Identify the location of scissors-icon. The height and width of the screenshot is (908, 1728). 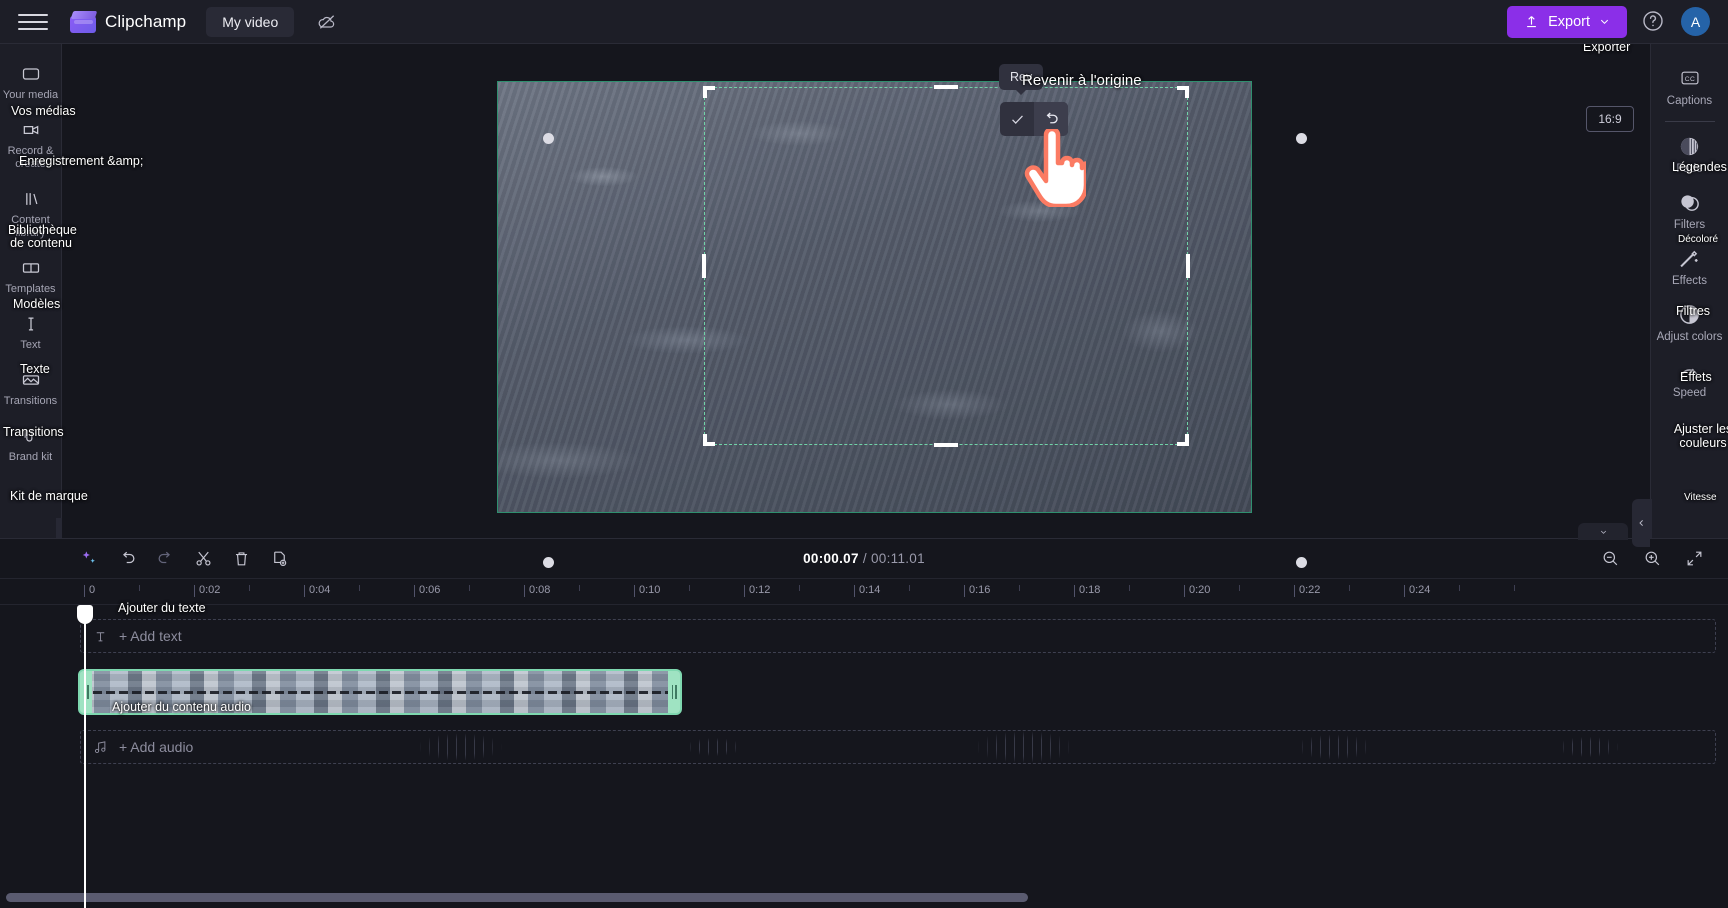
(203, 559).